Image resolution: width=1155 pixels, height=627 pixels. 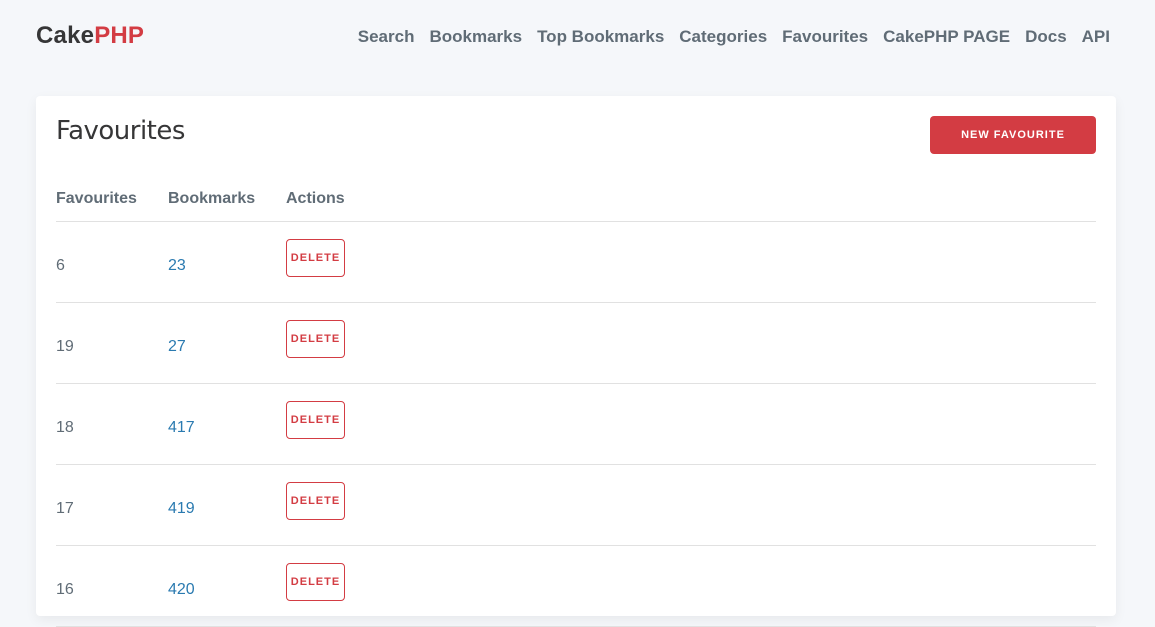 What do you see at coordinates (227, 199) in the screenshot?
I see `column-header-bookmarks: Bookmarks` at bounding box center [227, 199].